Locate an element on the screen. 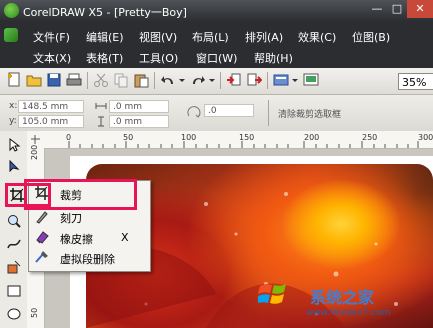 Image resolution: width=433 pixels, height=328 pixels. ruler-tick-label: 50 is located at coordinates (34, 312).